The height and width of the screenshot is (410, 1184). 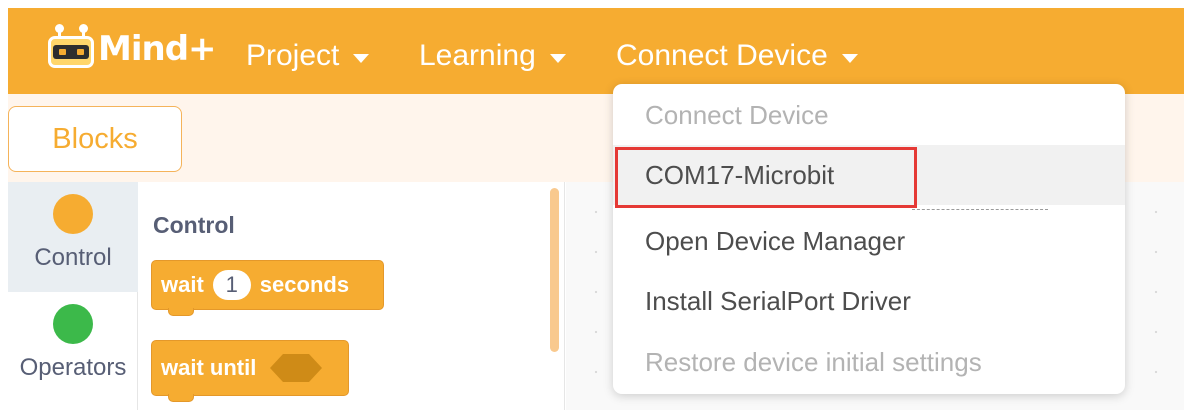 I want to click on menu-project-label: Project, so click(x=293, y=55).